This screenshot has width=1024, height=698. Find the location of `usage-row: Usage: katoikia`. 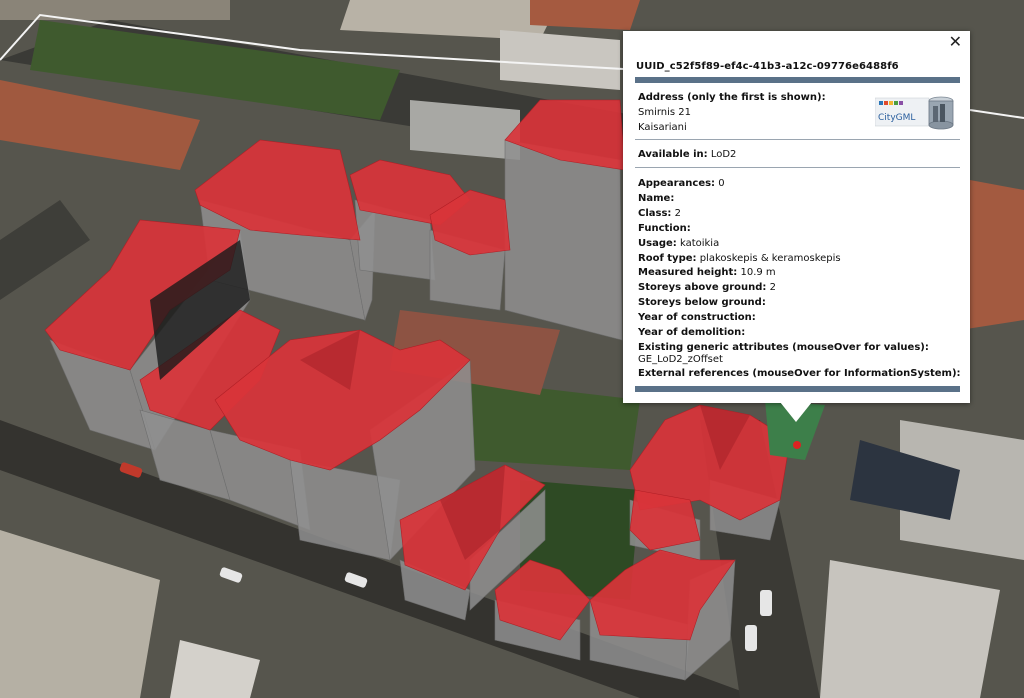

usage-row: Usage: katoikia is located at coordinates (679, 243).